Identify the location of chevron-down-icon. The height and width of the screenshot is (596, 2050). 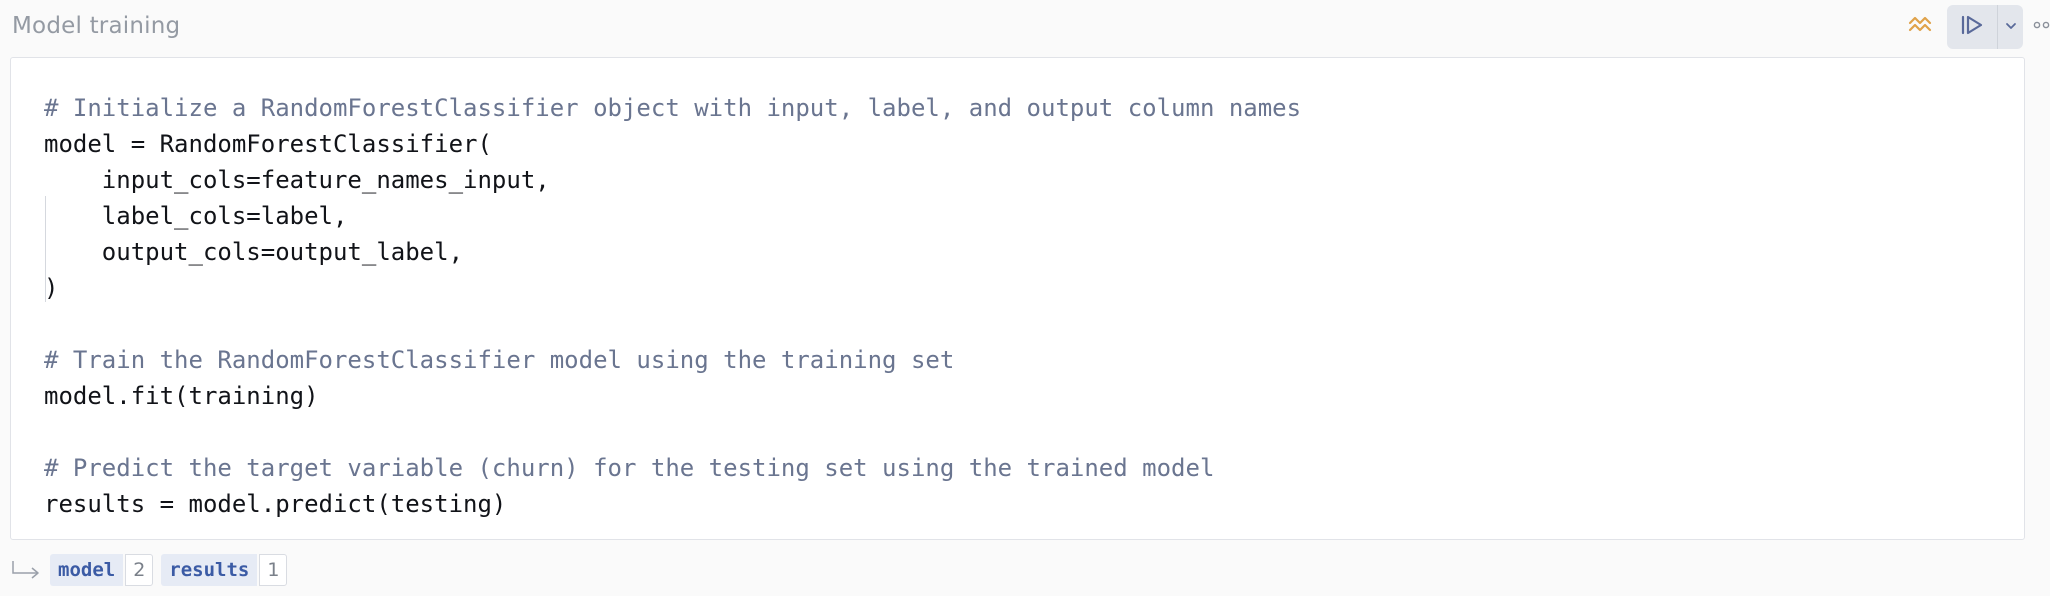
(2011, 27).